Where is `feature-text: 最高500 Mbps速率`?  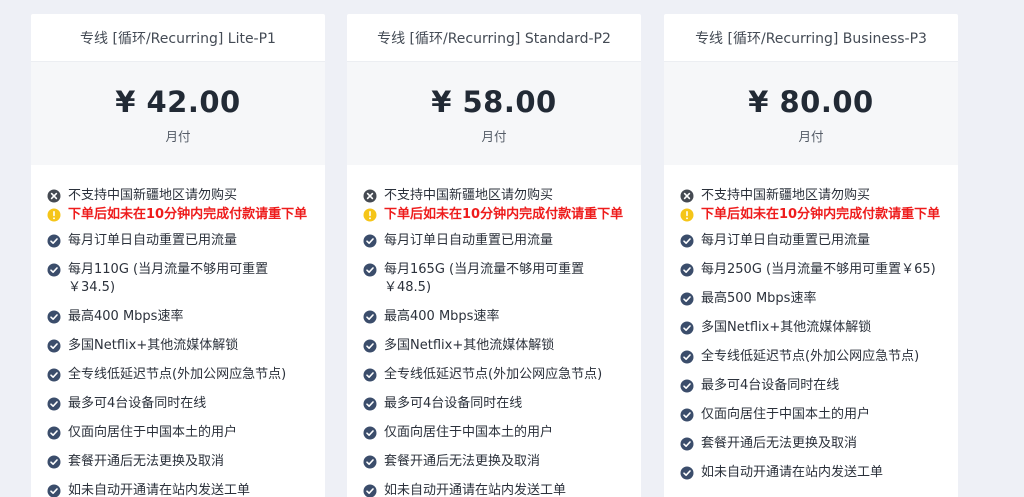
feature-text: 最高500 Mbps速率 is located at coordinates (759, 298).